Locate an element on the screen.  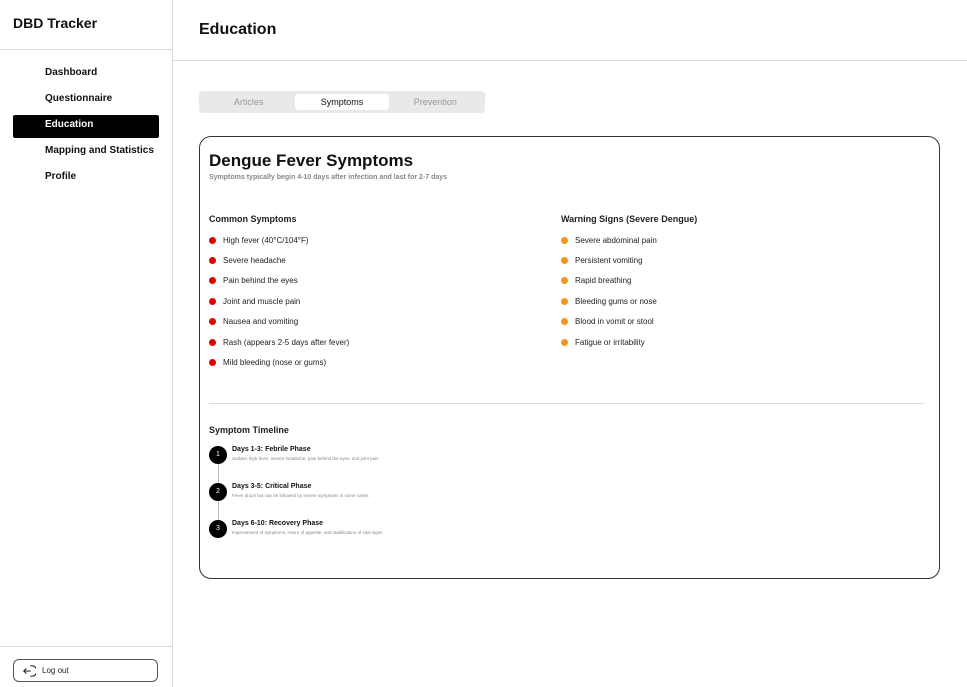
sidebar-footer: Log out is located at coordinates (86, 666).